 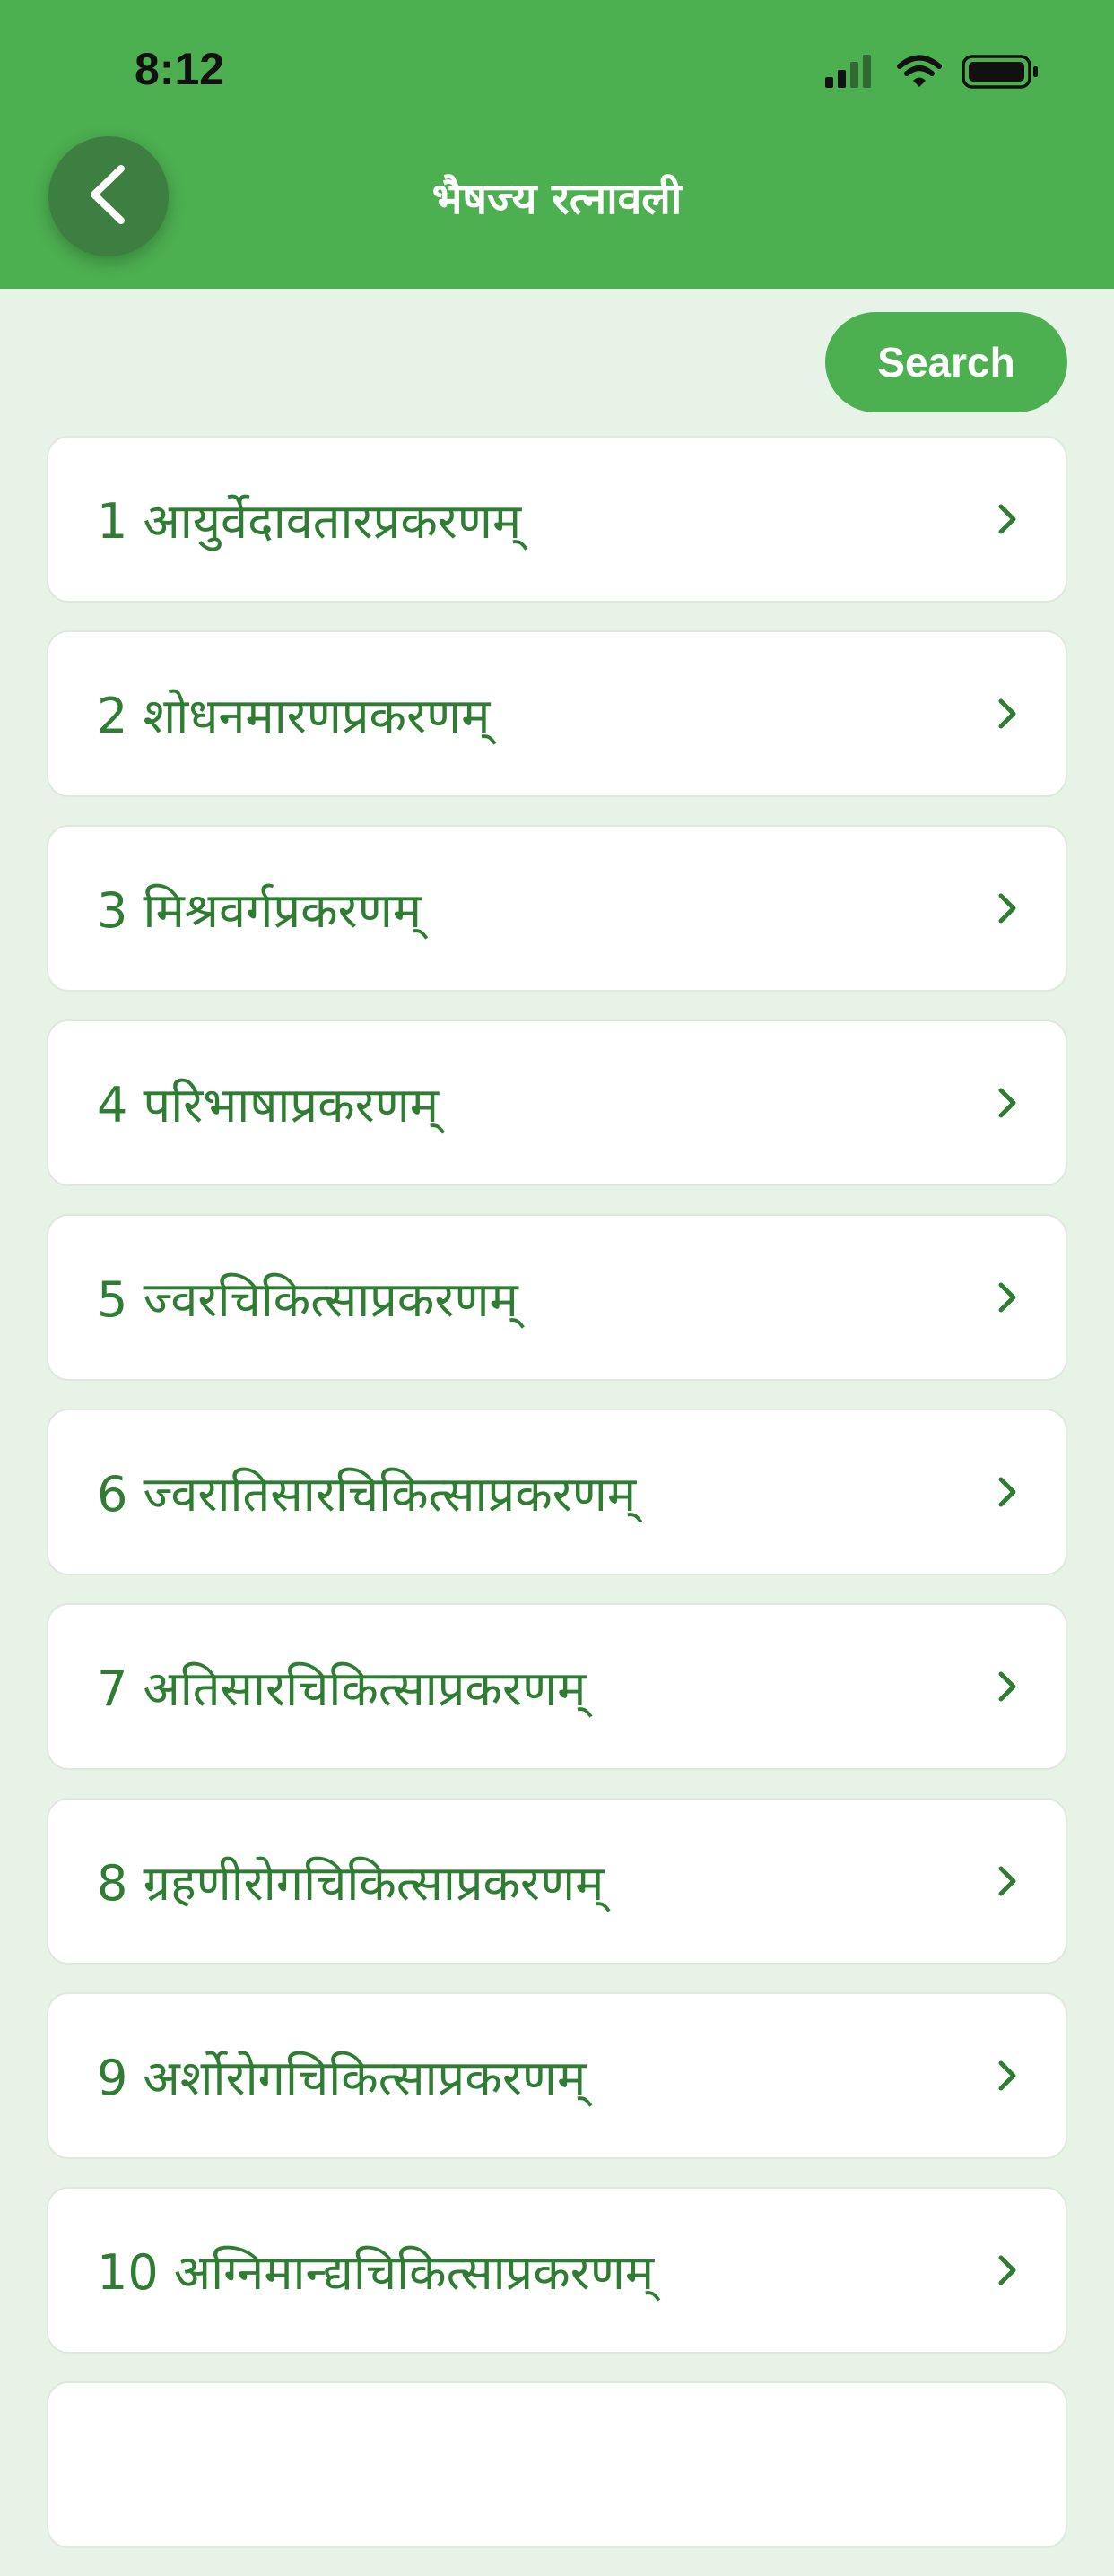 What do you see at coordinates (342, 2078) in the screenshot?
I see `chapter-label: 9 अर्शोरोगचिकित्साप्रकरणम्` at bounding box center [342, 2078].